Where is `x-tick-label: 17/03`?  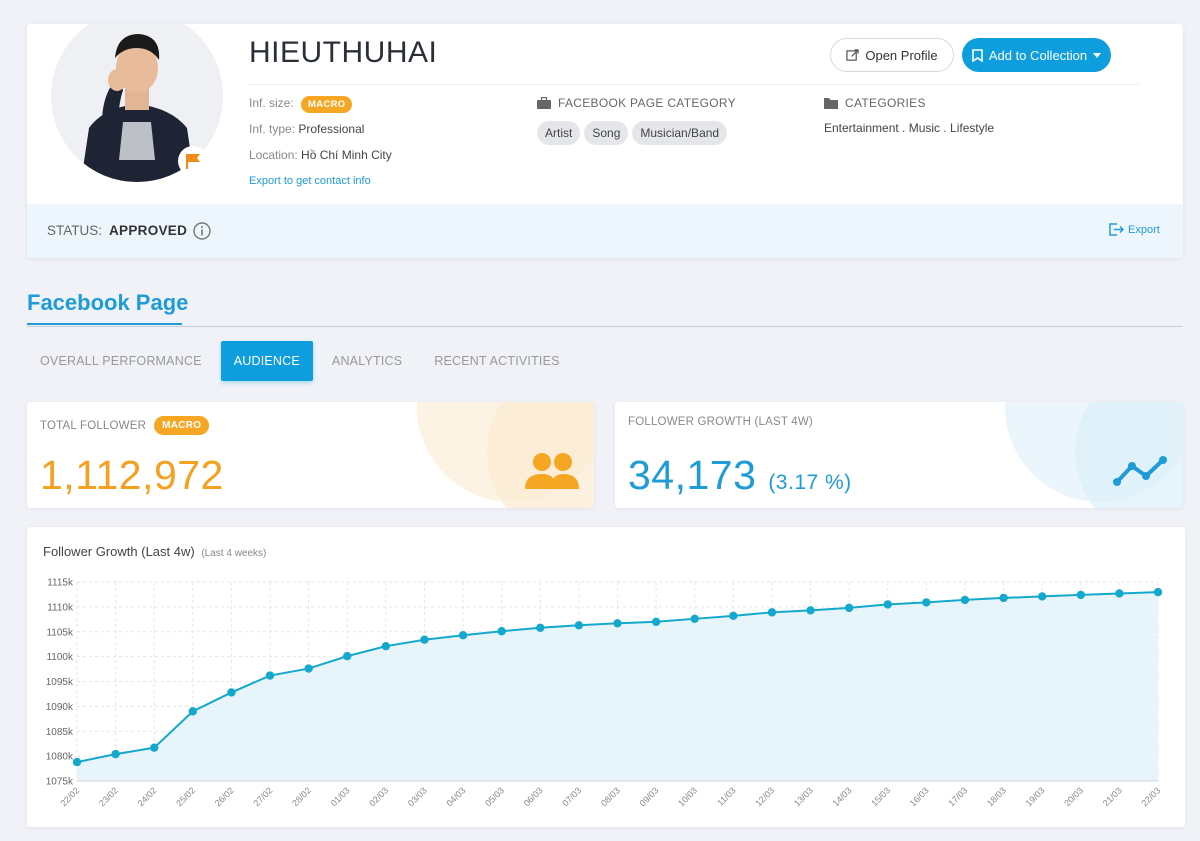
x-tick-label: 17/03 is located at coordinates (957, 796).